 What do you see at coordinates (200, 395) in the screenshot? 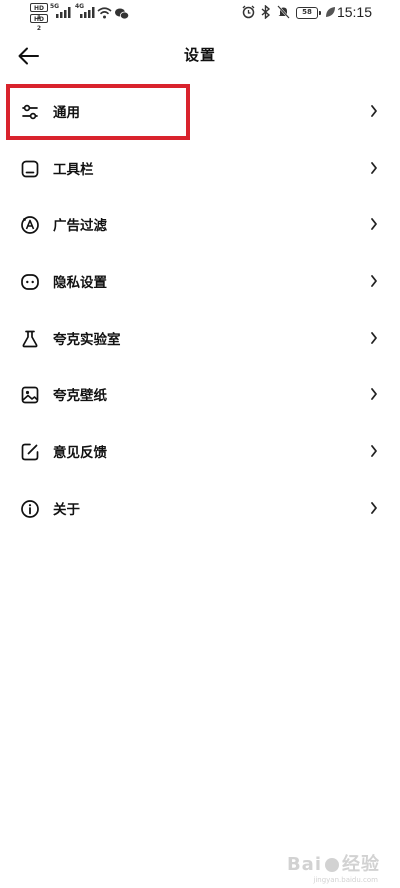
I see `menu-item-wallpaper: 夸克壁纸` at bounding box center [200, 395].